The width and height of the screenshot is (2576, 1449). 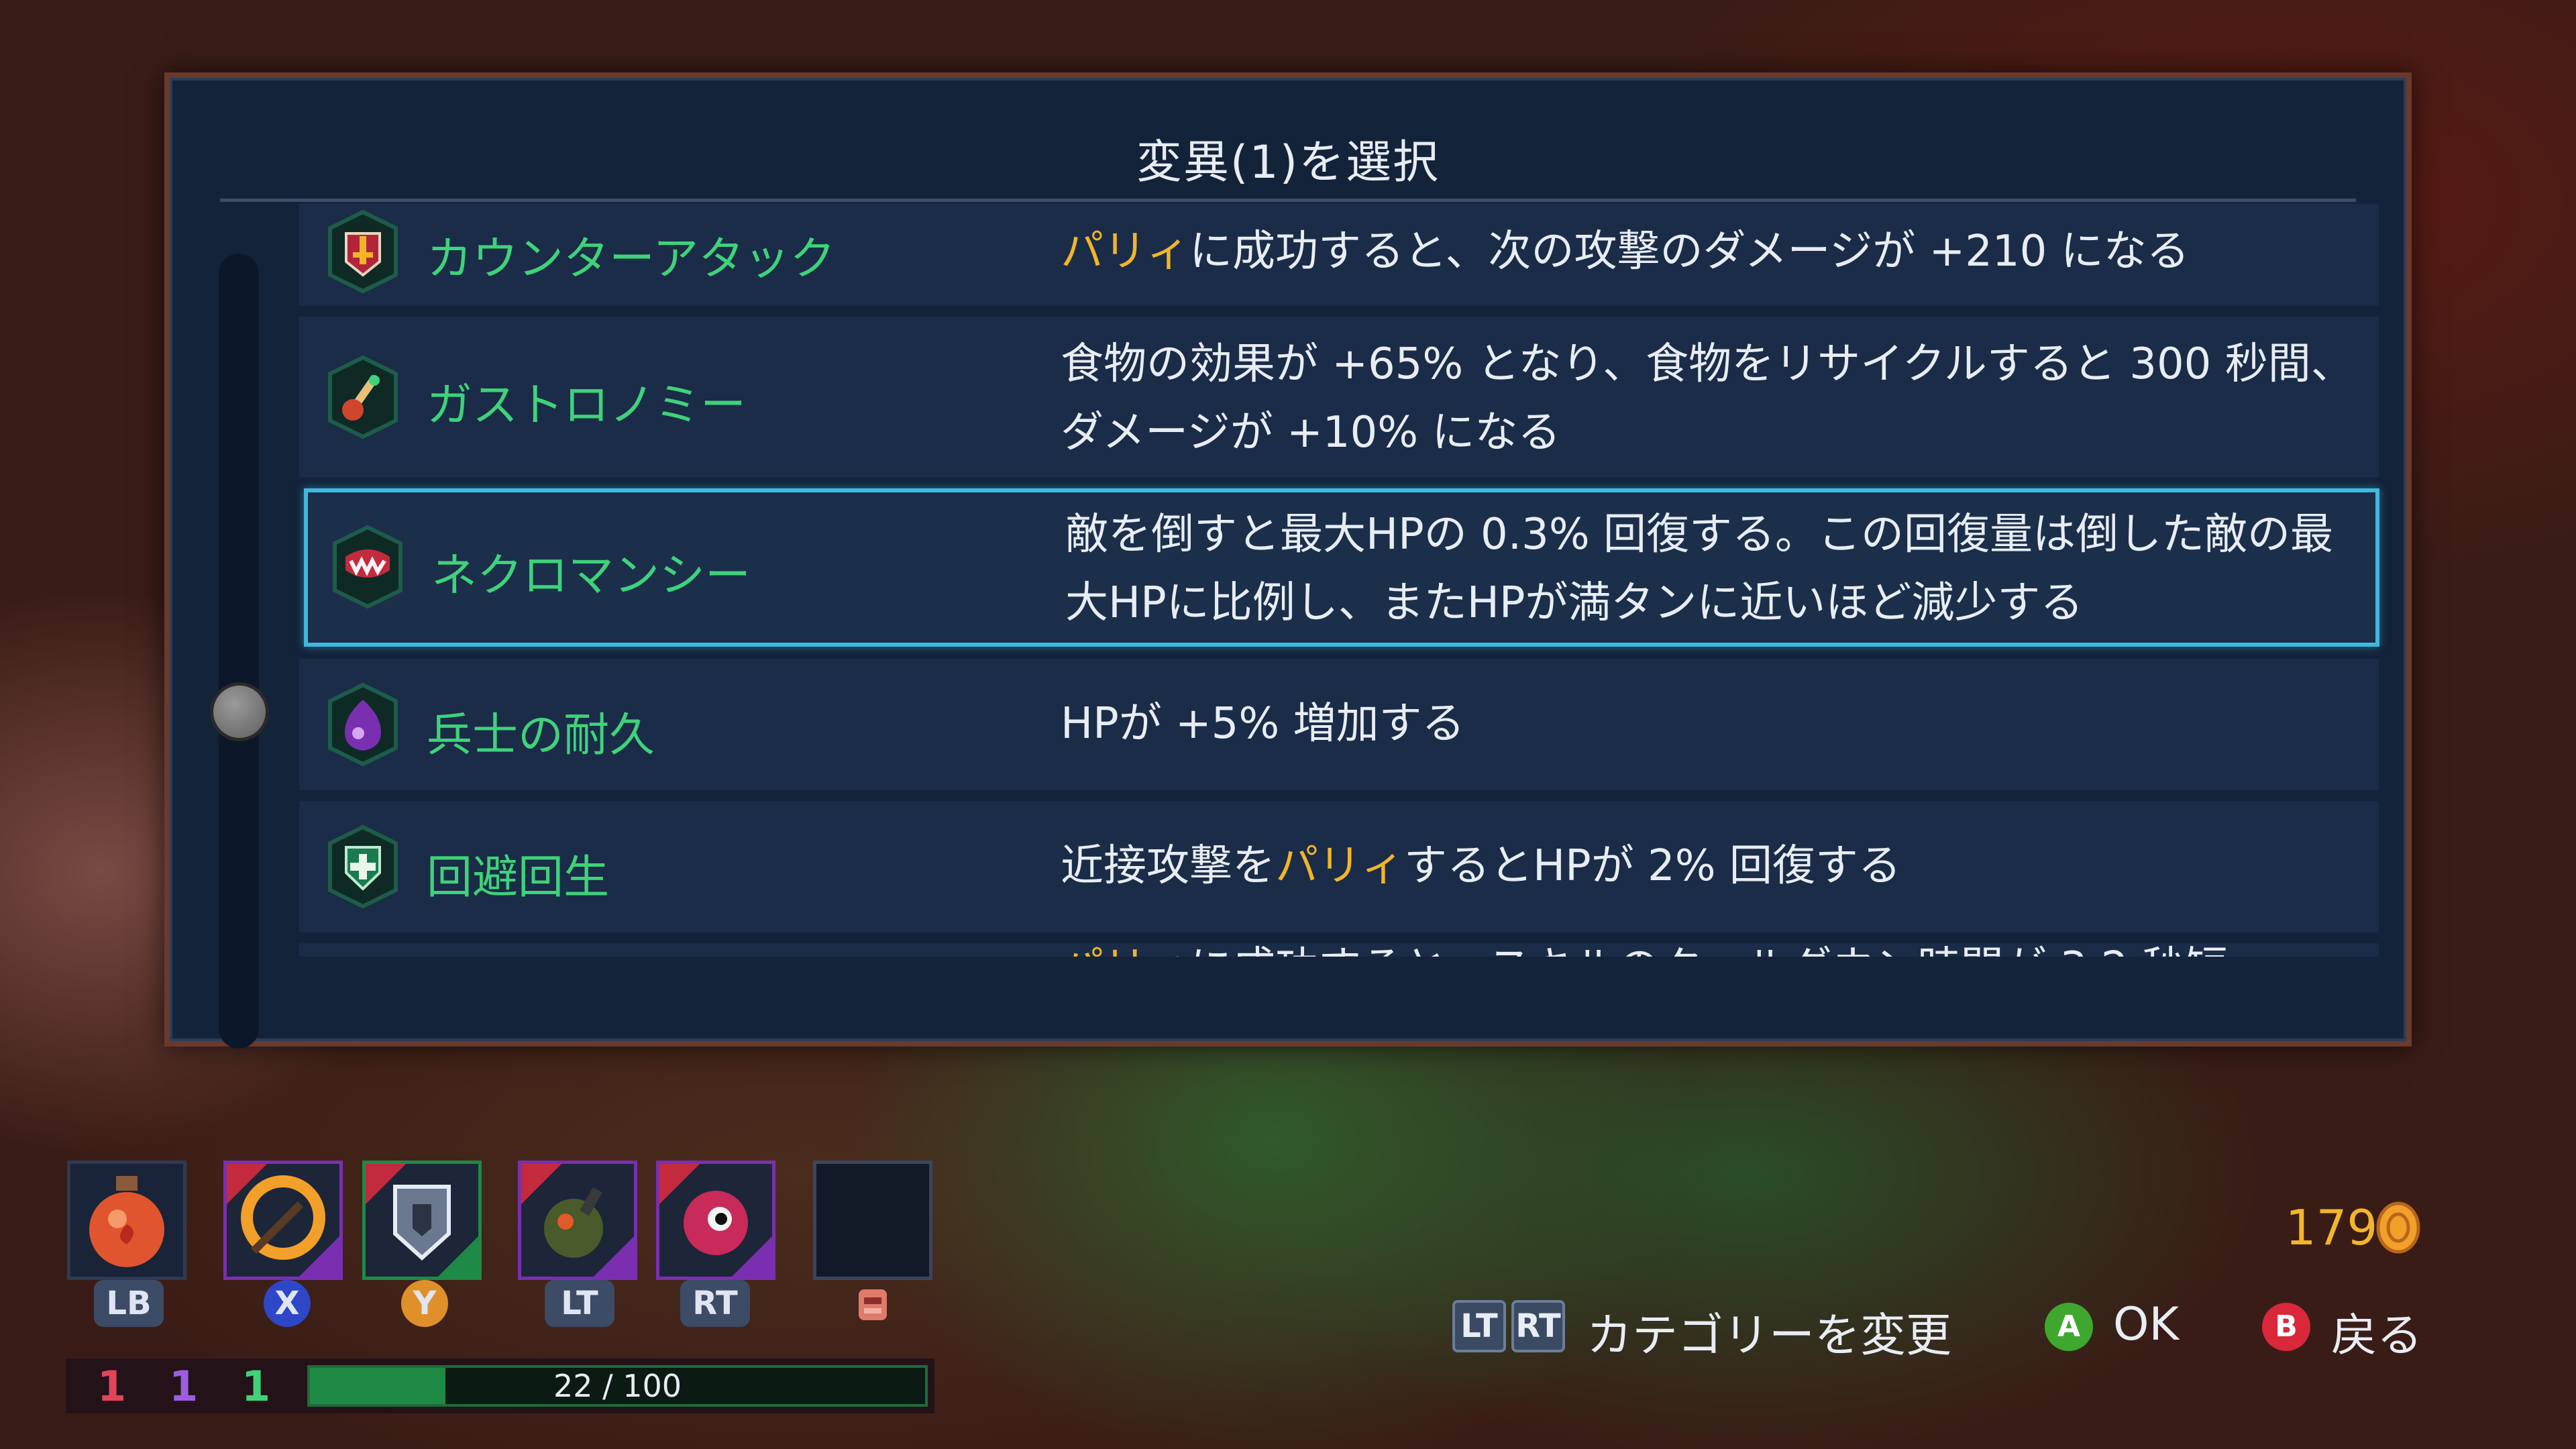 I want to click on survival-stat: 1, so click(x=256, y=1386).